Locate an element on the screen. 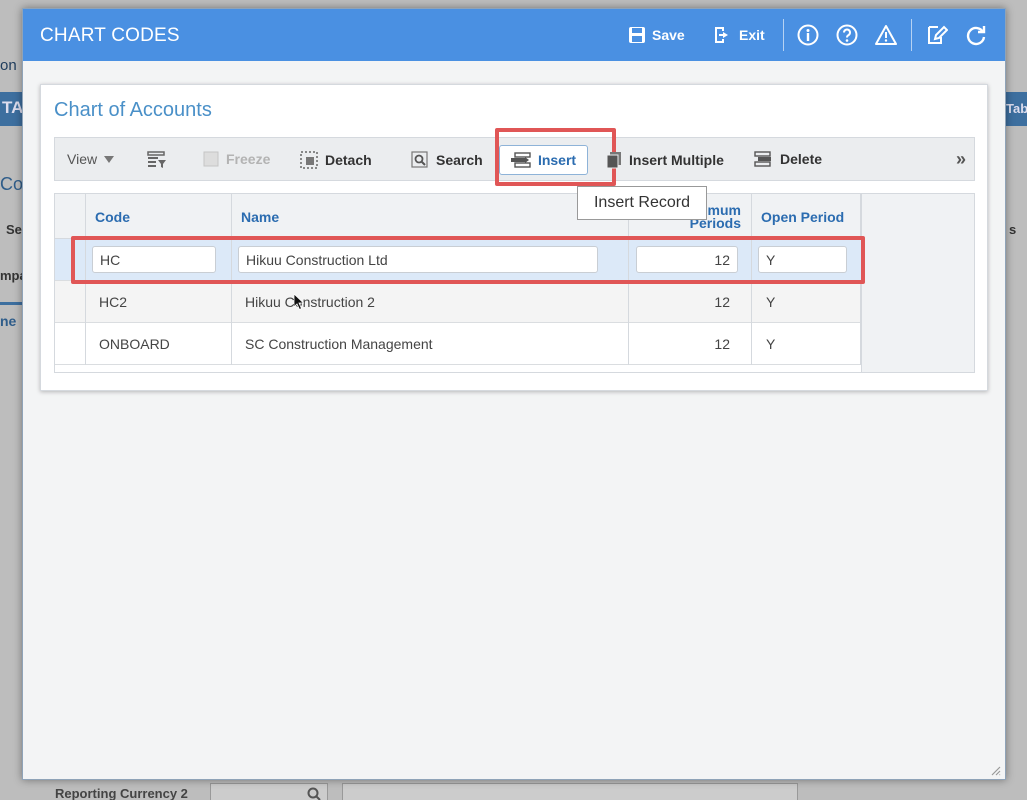 The width and height of the screenshot is (1027, 800). table-row: ONBOARD SC Construction Management 12 Y is located at coordinates (458, 344).